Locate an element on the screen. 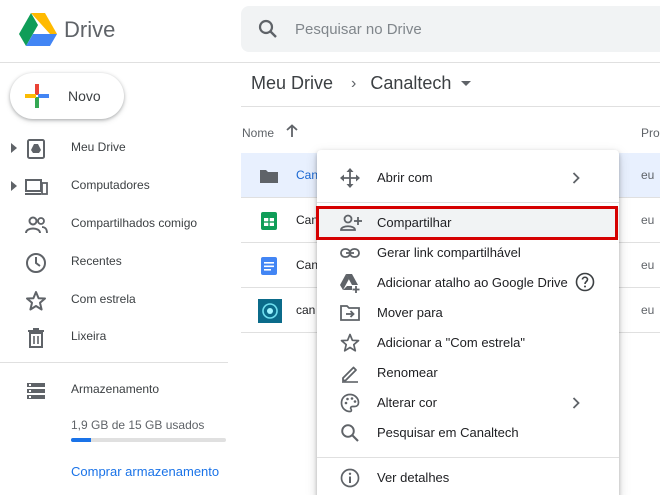 Image resolution: width=660 pixels, height=495 pixels. menu-item-label: Gerar link compartilhável is located at coordinates (449, 252).